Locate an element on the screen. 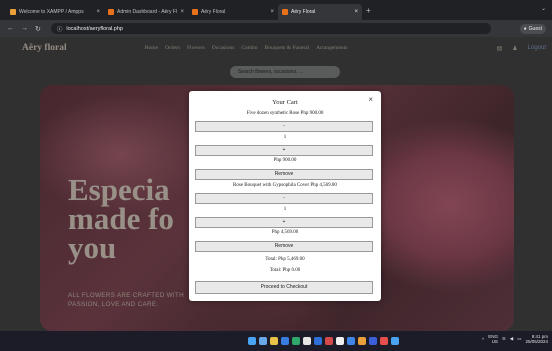  browser-tab-aery-1: Aëry Floral × is located at coordinates (233, 12).